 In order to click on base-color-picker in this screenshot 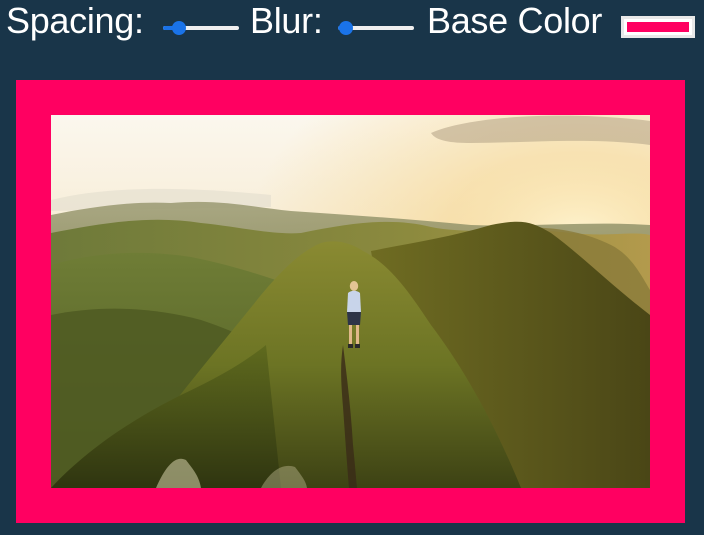, I will do `click(658, 27)`.